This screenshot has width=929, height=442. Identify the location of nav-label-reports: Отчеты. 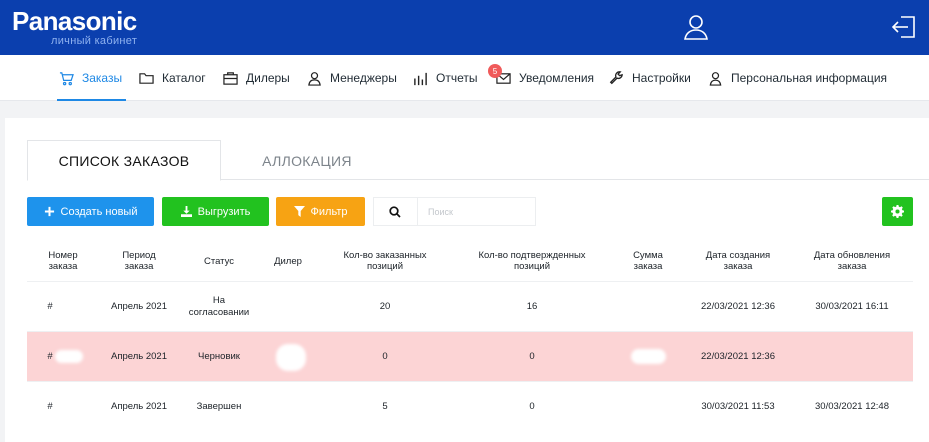
(457, 78).